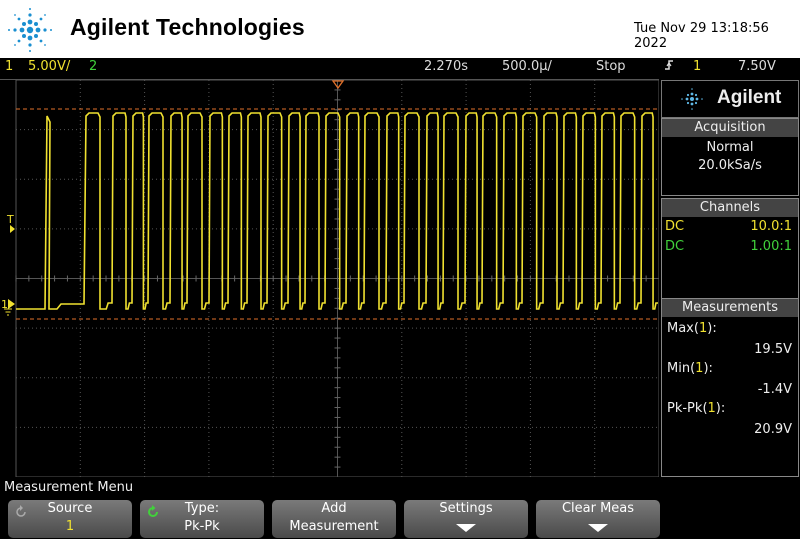 The width and height of the screenshot is (800, 539). I want to click on agilent-badge: Agilent, so click(730, 99).